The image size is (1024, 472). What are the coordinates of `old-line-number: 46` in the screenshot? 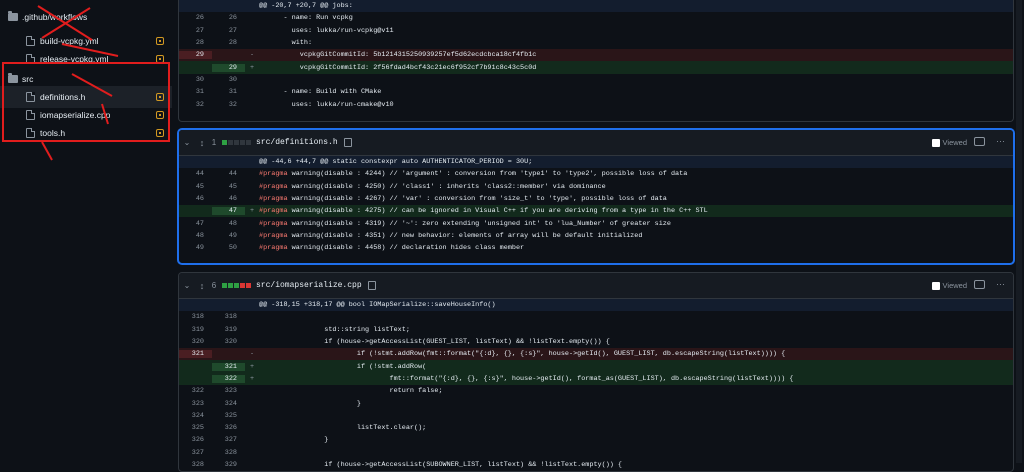 It's located at (195, 199).